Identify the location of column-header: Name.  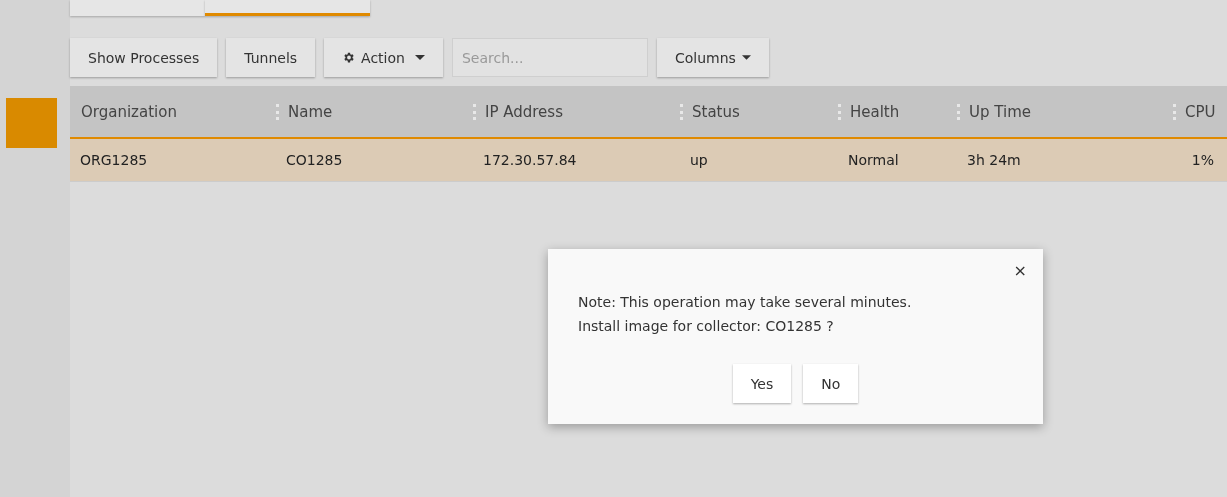
(310, 111).